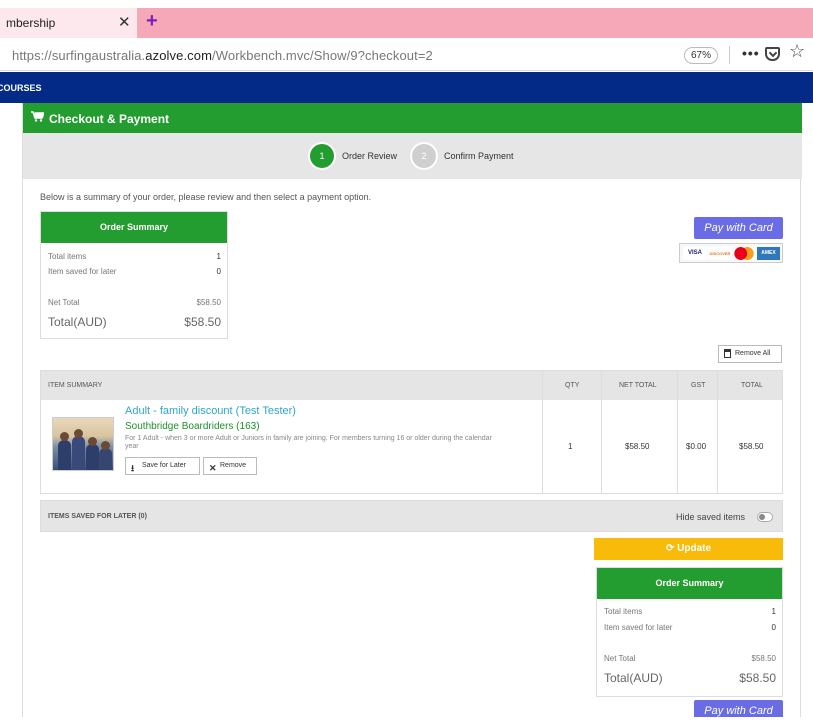 This screenshot has height=722, width=813. What do you see at coordinates (83, 444) in the screenshot?
I see `item-photo` at bounding box center [83, 444].